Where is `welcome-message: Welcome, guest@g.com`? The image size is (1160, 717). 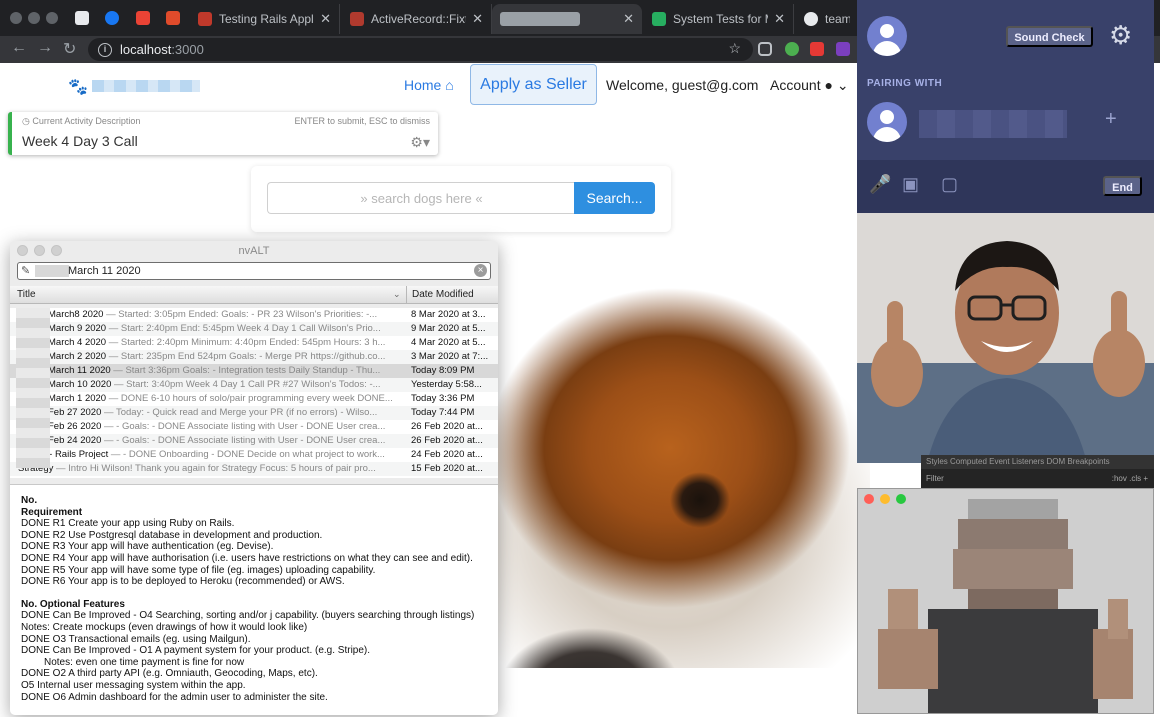
welcome-message: Welcome, guest@g.com is located at coordinates (682, 85).